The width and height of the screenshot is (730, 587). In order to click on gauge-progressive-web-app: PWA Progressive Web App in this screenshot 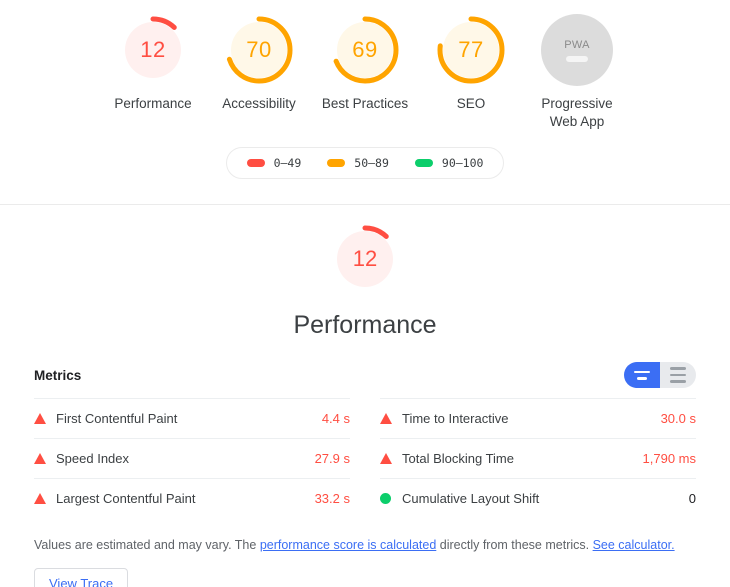, I will do `click(577, 72)`.